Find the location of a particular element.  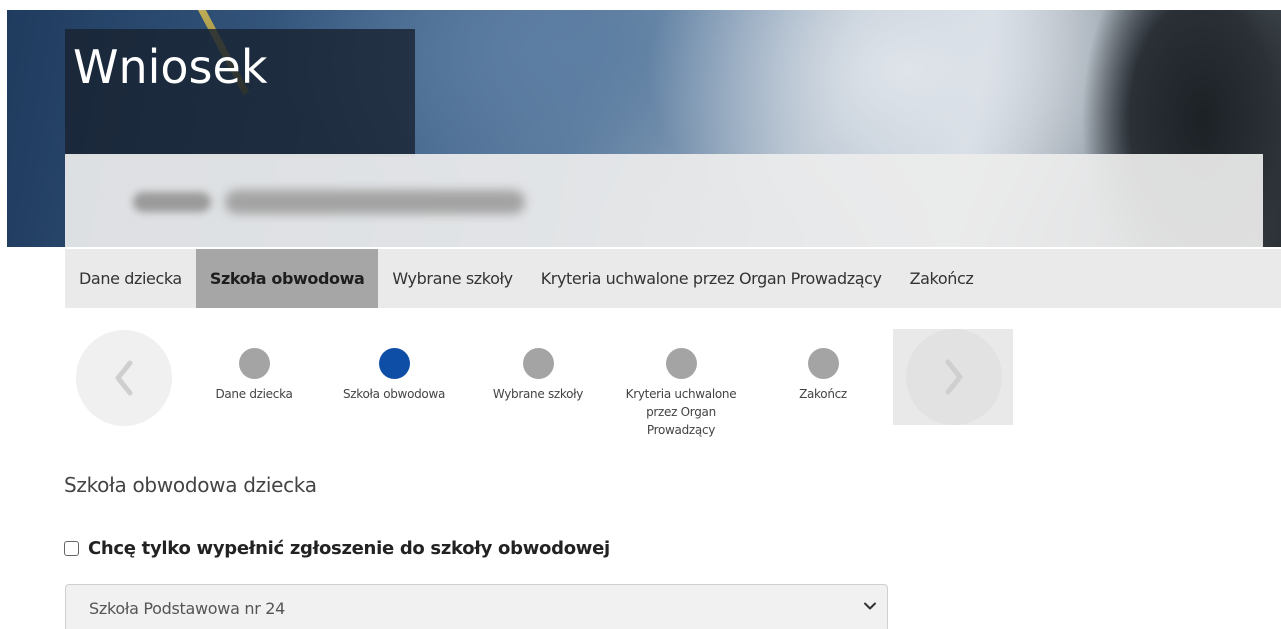

section-title: Szkoła obwodowa dziecka is located at coordinates (190, 485).